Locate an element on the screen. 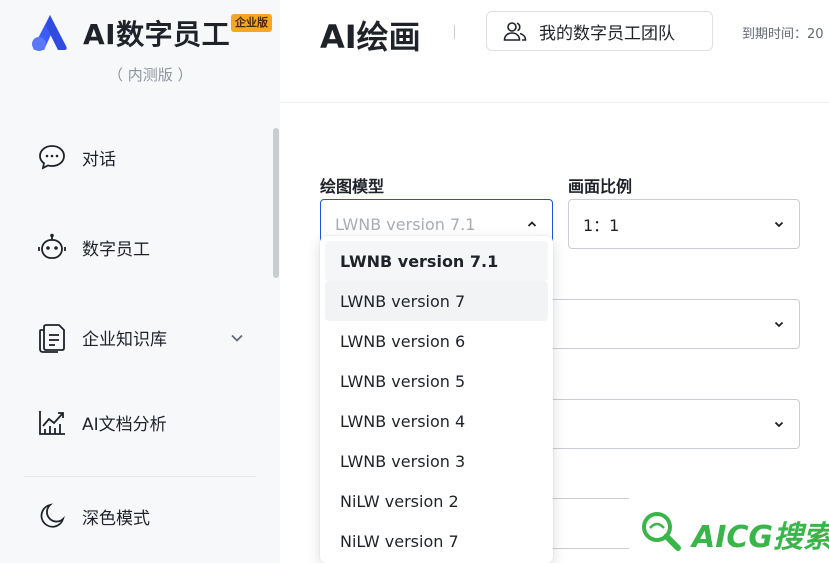  sidebar-item-digital-employee: 数字员工 is located at coordinates (93, 247).